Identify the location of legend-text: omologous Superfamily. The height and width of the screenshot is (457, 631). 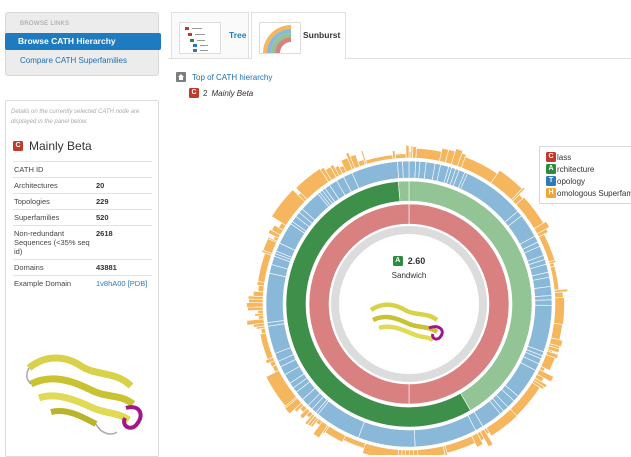
(594, 193).